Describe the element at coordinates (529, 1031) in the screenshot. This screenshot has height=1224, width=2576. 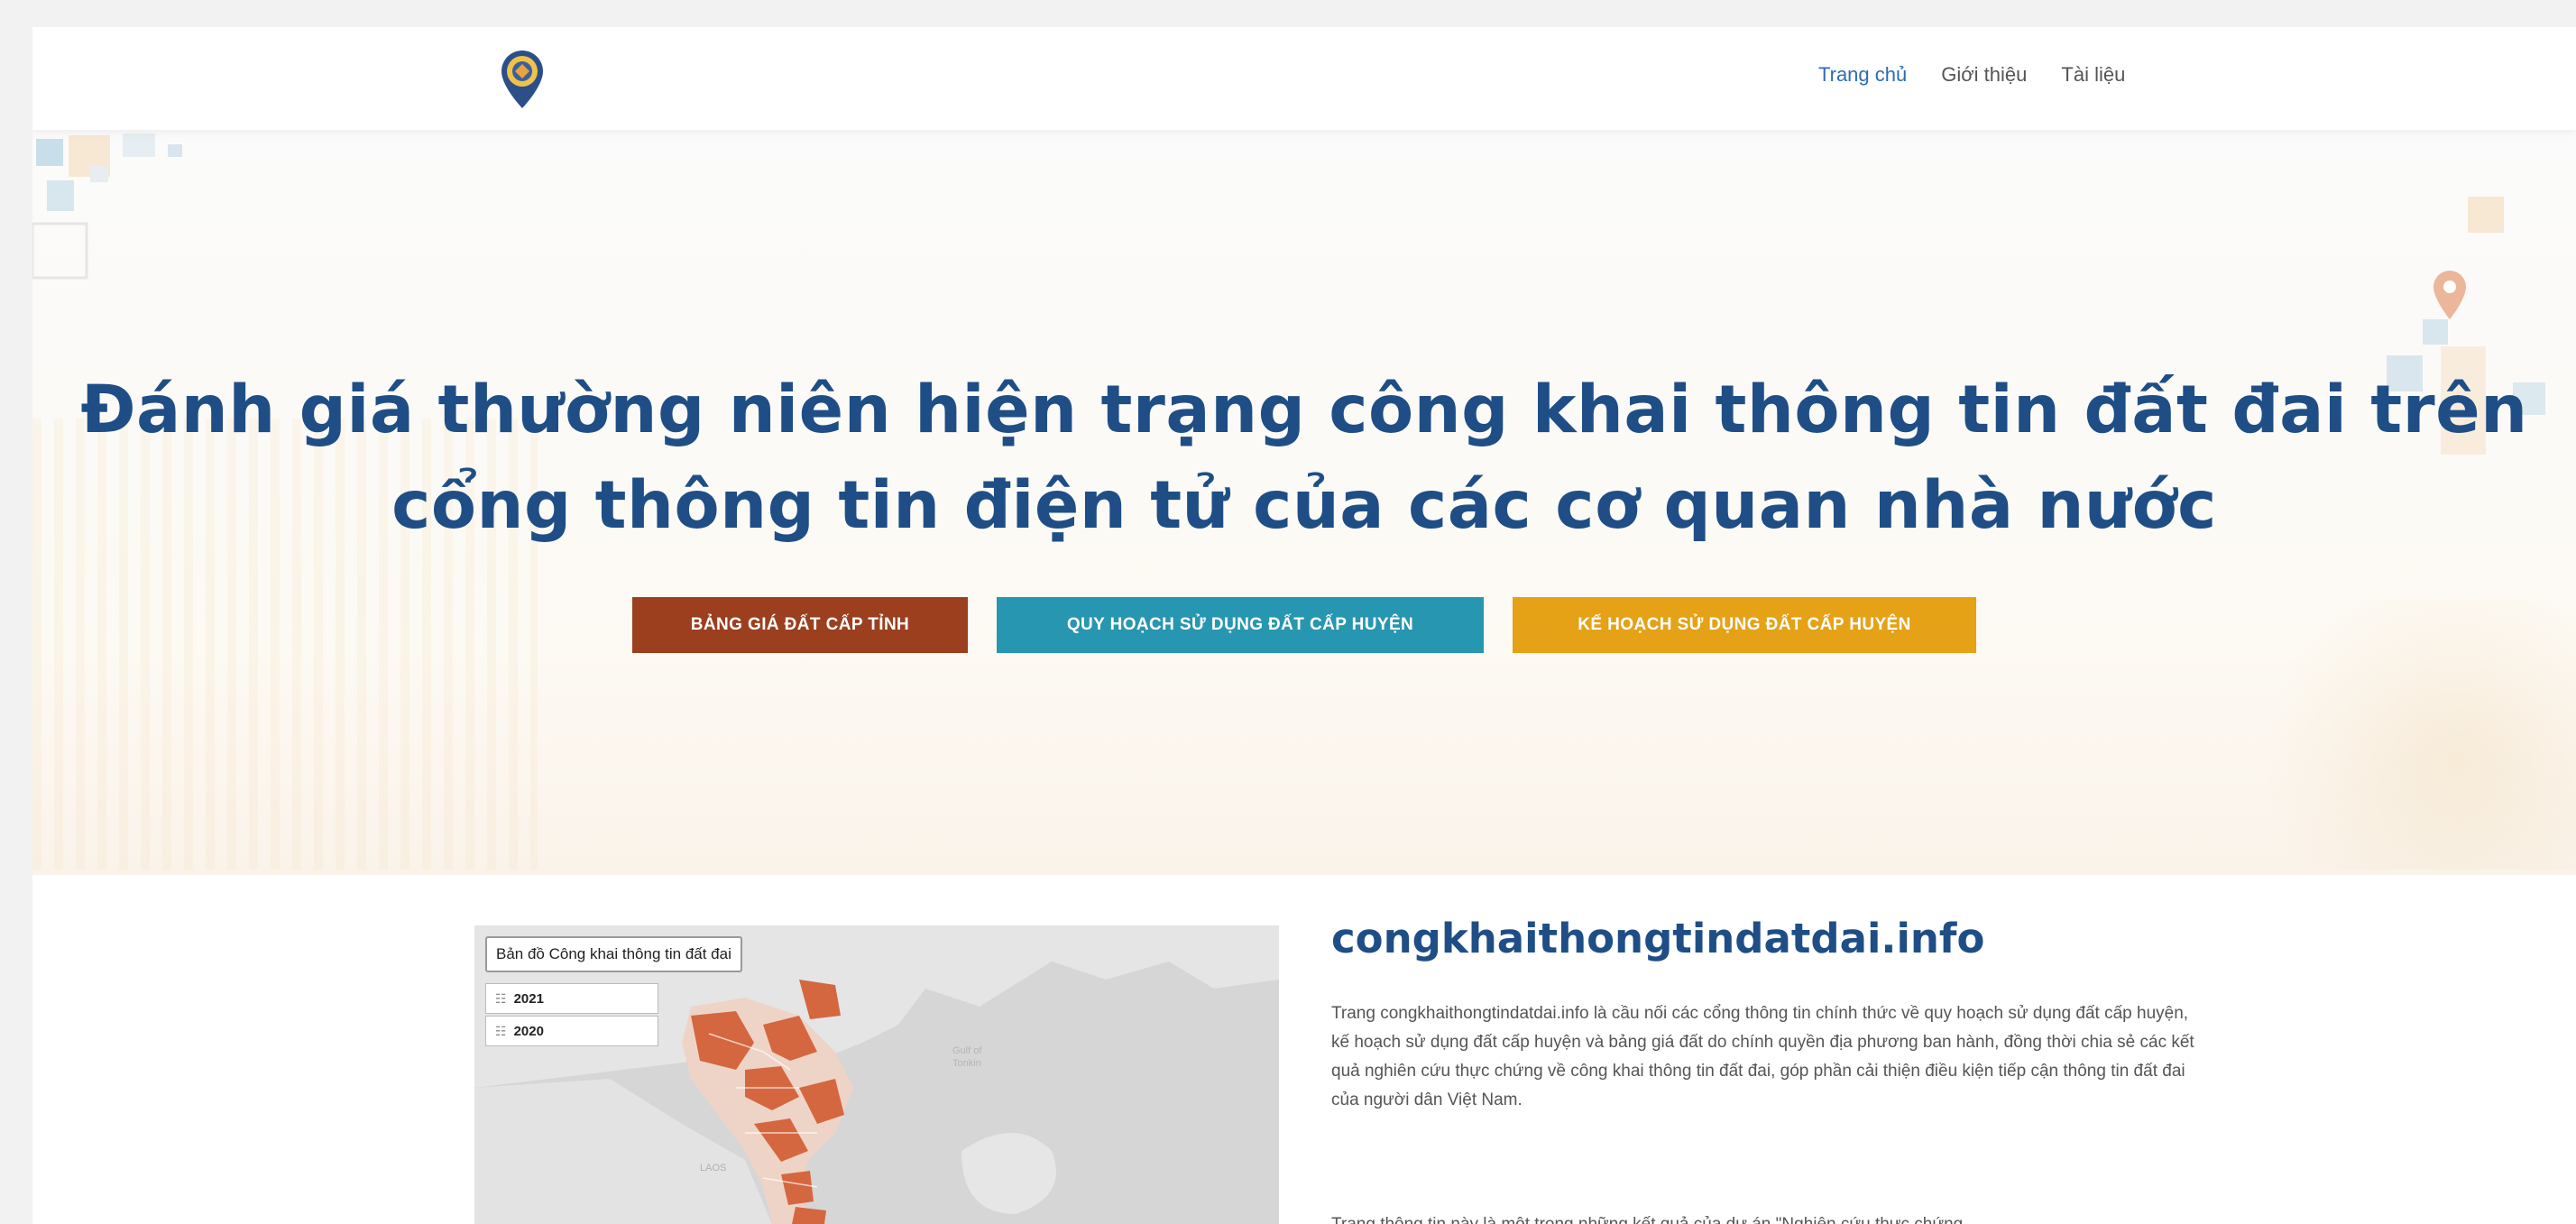
I see `map-layer-label: 2020` at that location.